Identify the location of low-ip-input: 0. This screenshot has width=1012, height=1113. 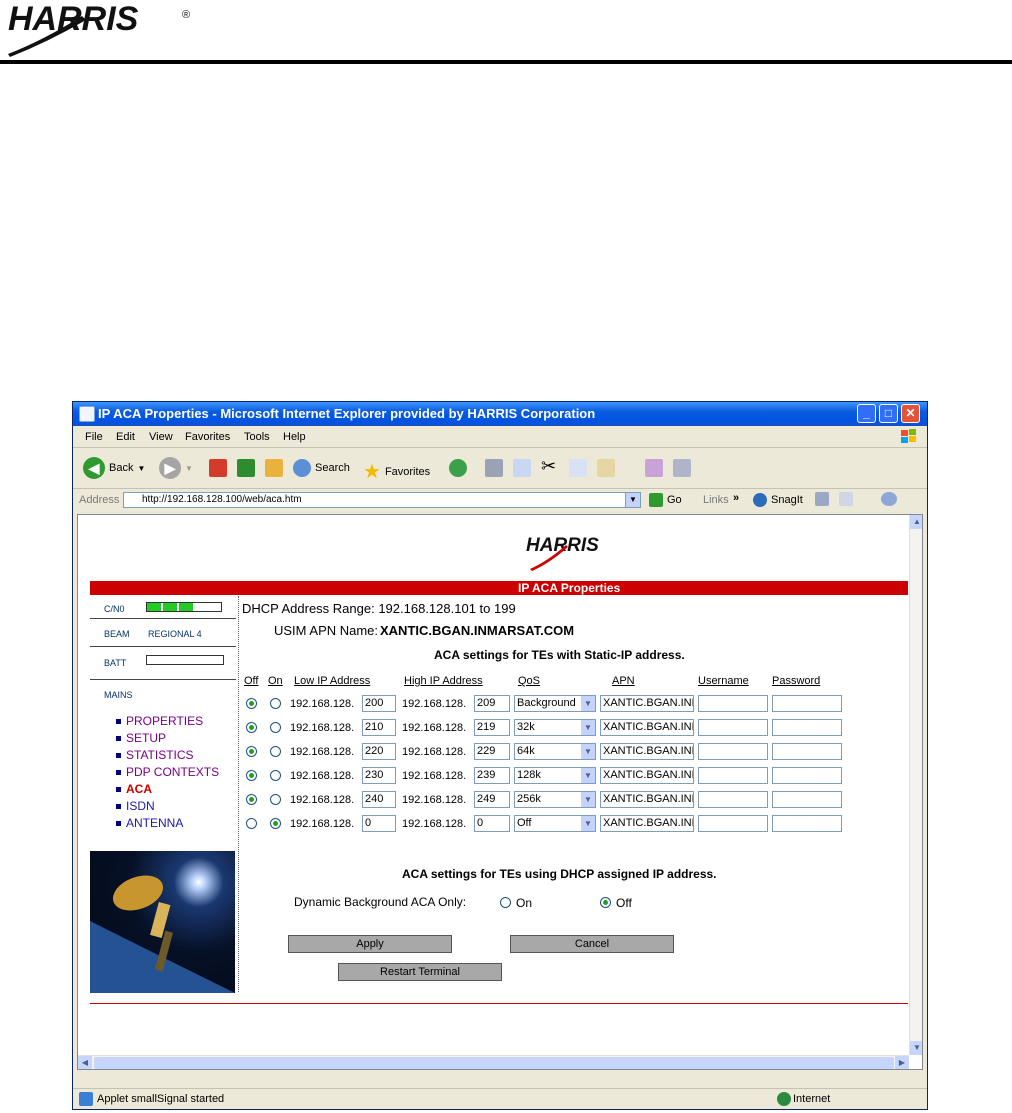
(379, 823).